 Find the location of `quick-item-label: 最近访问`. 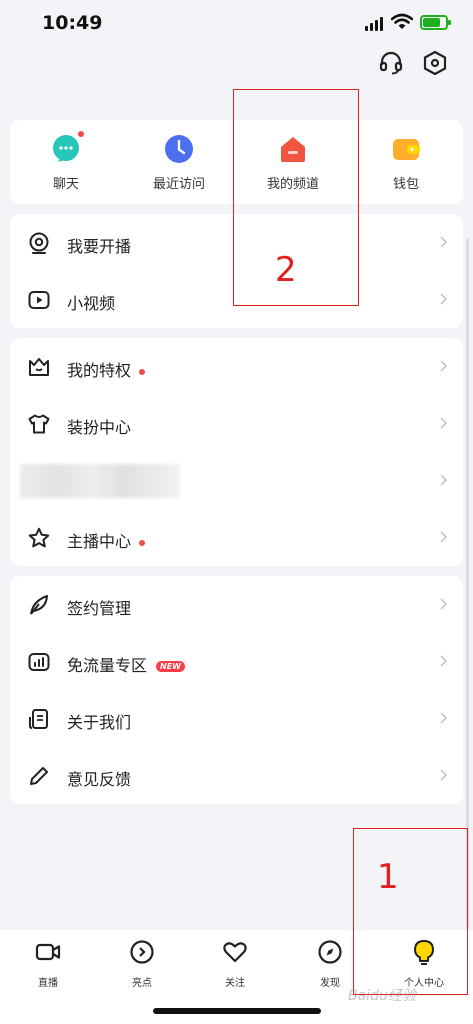

quick-item-label: 最近访问 is located at coordinates (178, 184).